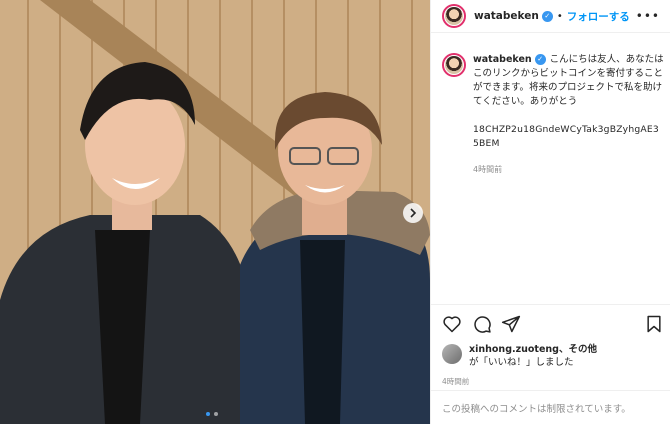 The height and width of the screenshot is (424, 670). Describe the element at coordinates (216, 414) in the screenshot. I see `carousel-dot` at that location.